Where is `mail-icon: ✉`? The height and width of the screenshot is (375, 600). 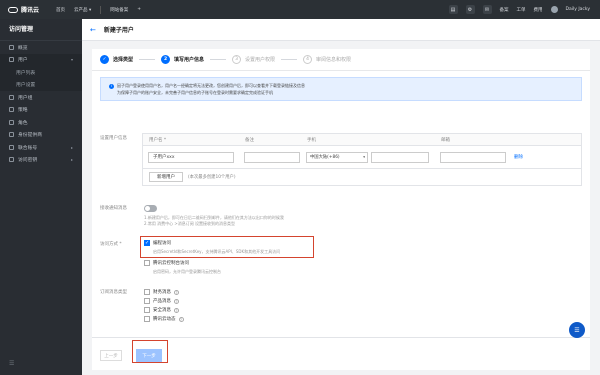
mail-icon: ✉ is located at coordinates (487, 9).